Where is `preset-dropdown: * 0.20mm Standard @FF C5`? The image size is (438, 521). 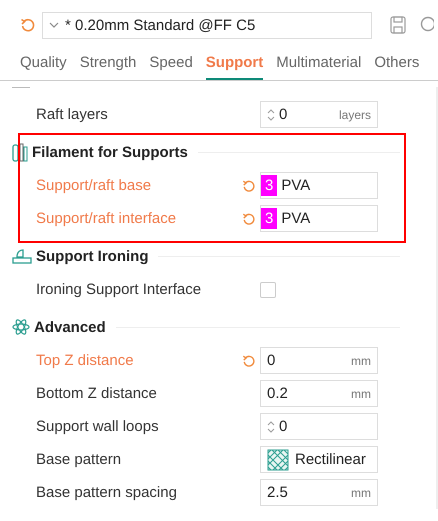 preset-dropdown: * 0.20mm Standard @FF C5 is located at coordinates (207, 25).